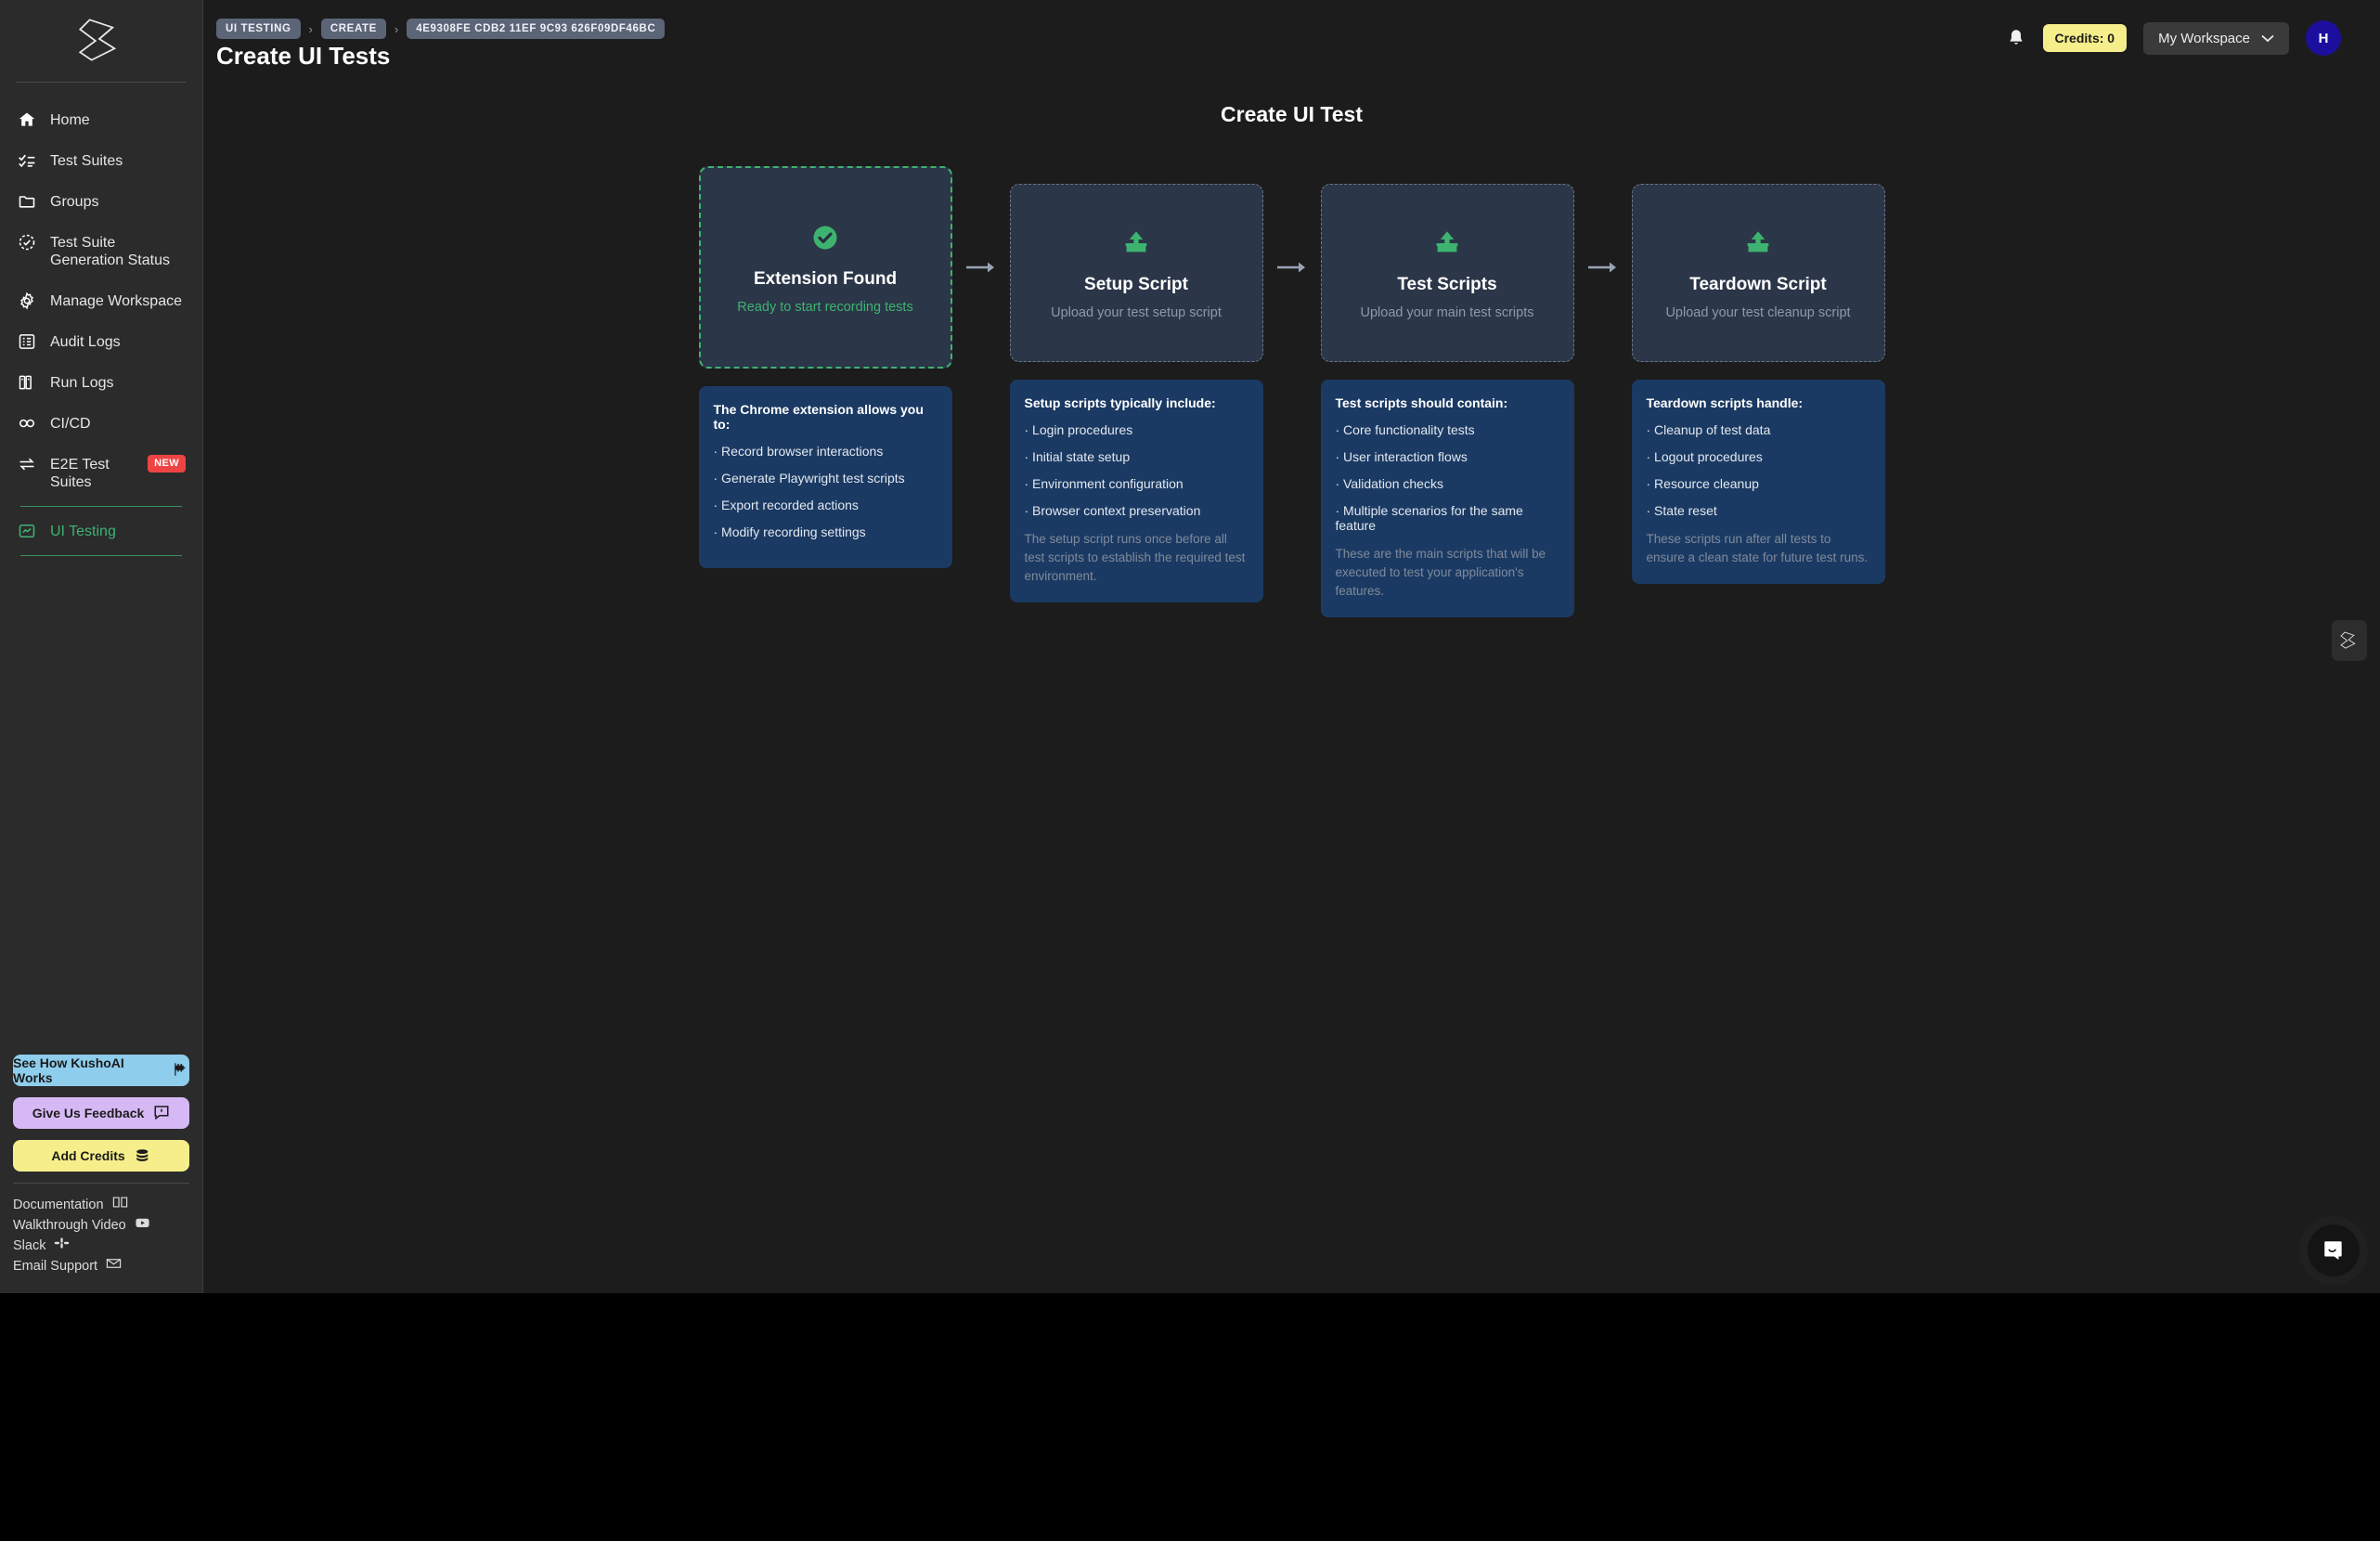 Image resolution: width=2380 pixels, height=1541 pixels. I want to click on chevron-down-icon, so click(2267, 38).